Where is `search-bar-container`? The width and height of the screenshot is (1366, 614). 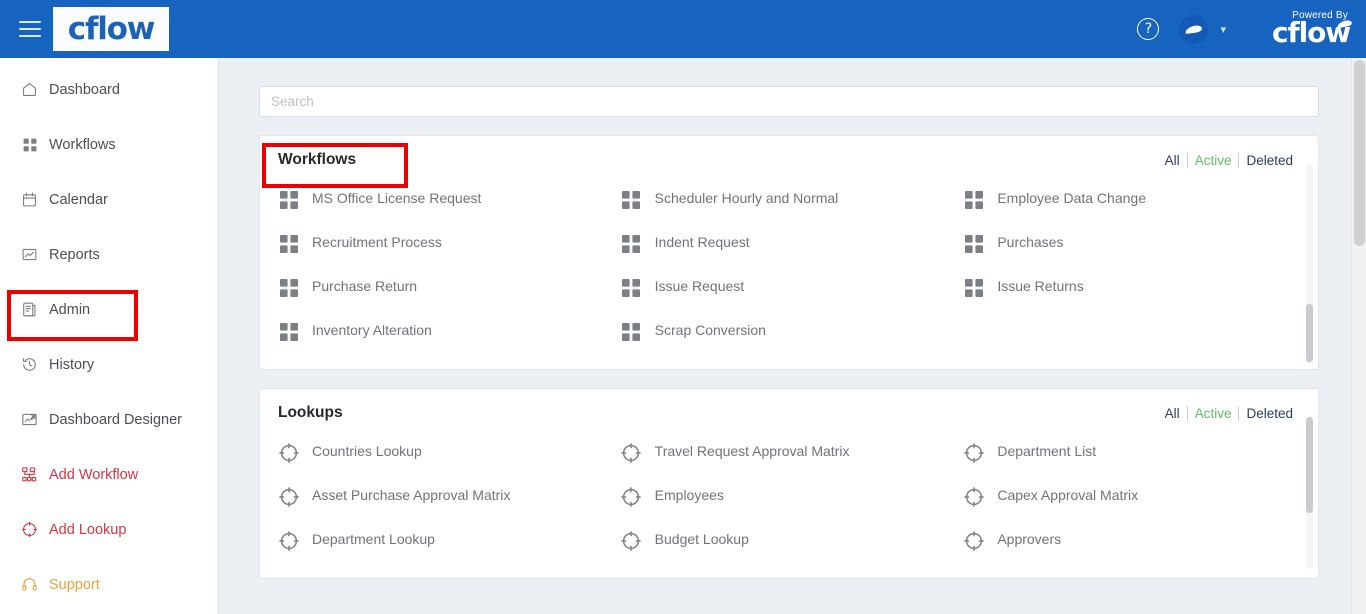 search-bar-container is located at coordinates (792, 87).